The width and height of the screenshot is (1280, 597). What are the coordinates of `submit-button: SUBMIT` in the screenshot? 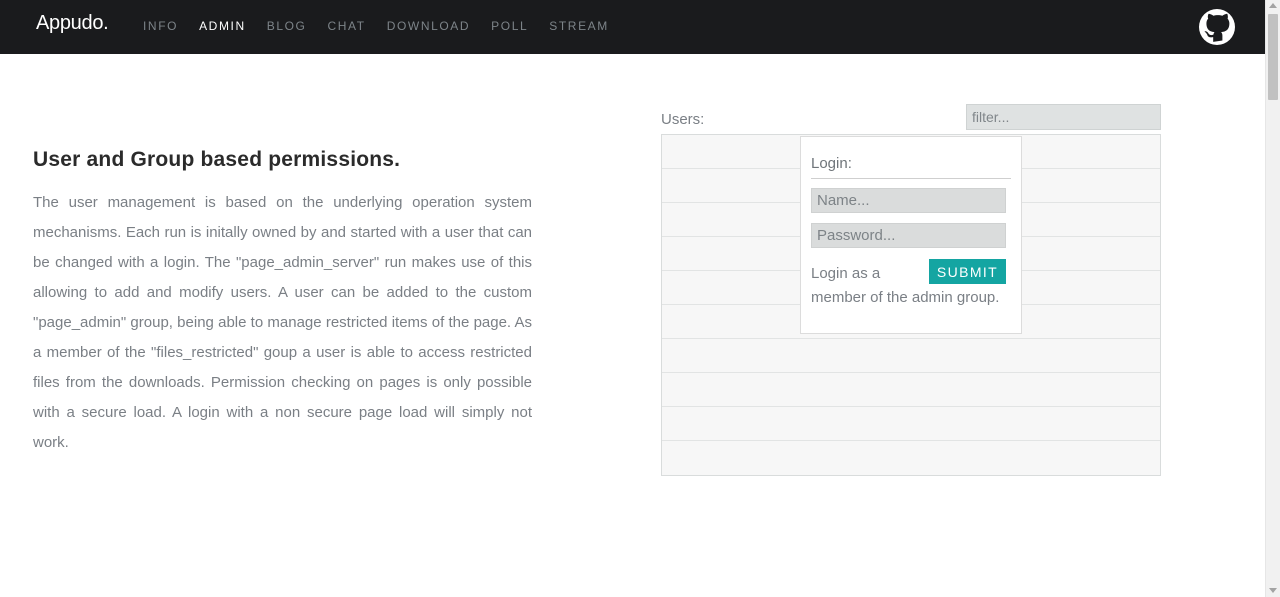 It's located at (967, 271).